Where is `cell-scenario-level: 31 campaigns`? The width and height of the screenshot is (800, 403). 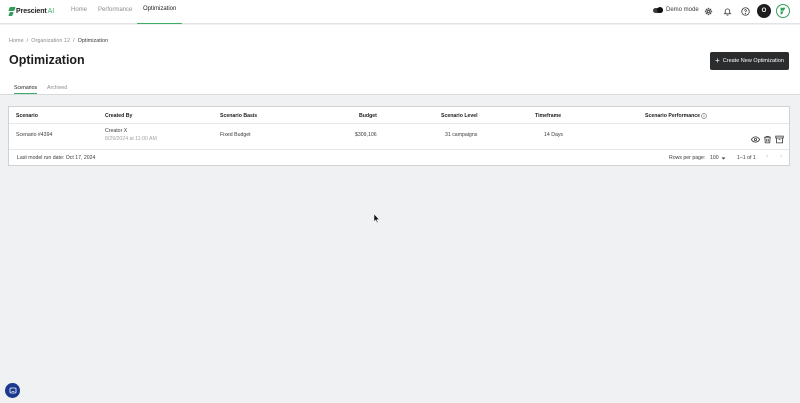 cell-scenario-level: 31 campaigns is located at coordinates (461, 135).